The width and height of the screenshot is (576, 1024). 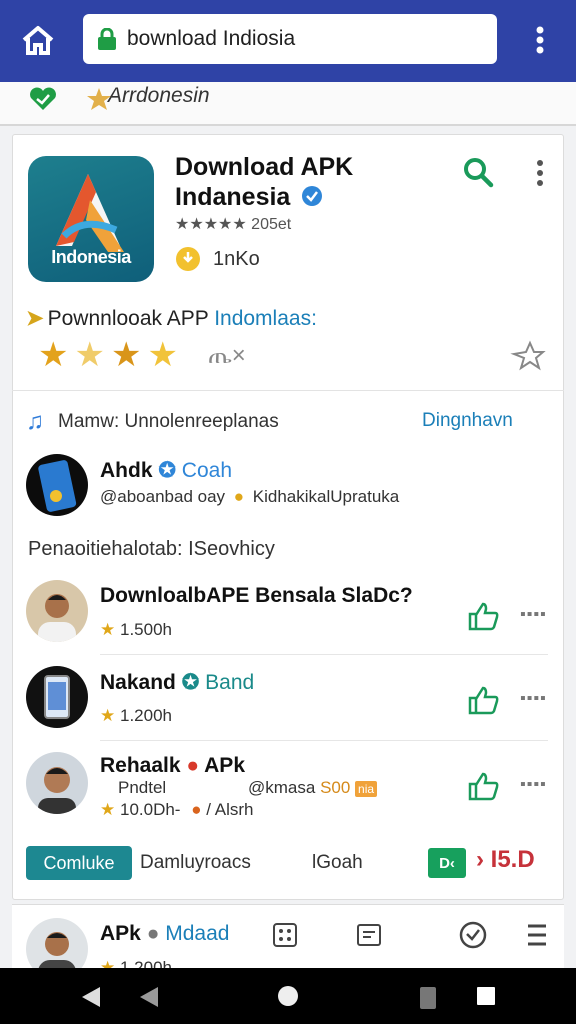 I want to click on list-item-title: Nakand ✪ Band, so click(x=177, y=682).